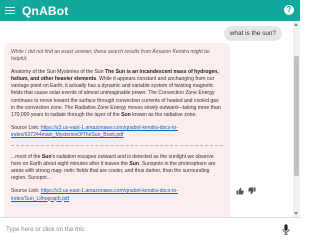 Image resolution: width=320 pixels, height=240 pixels. What do you see at coordinates (45, 10) in the screenshot?
I see `app-title: QnABot` at bounding box center [45, 10].